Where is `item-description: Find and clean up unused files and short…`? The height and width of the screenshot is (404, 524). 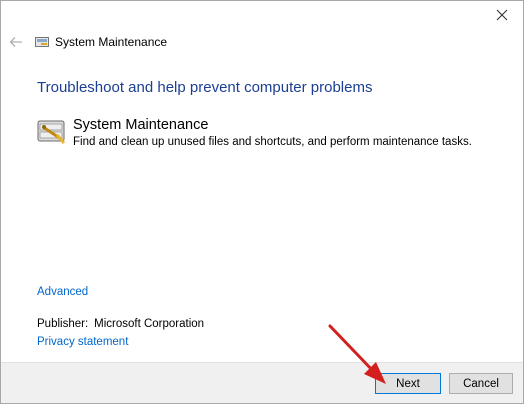 item-description: Find and clean up unused files and short… is located at coordinates (272, 142).